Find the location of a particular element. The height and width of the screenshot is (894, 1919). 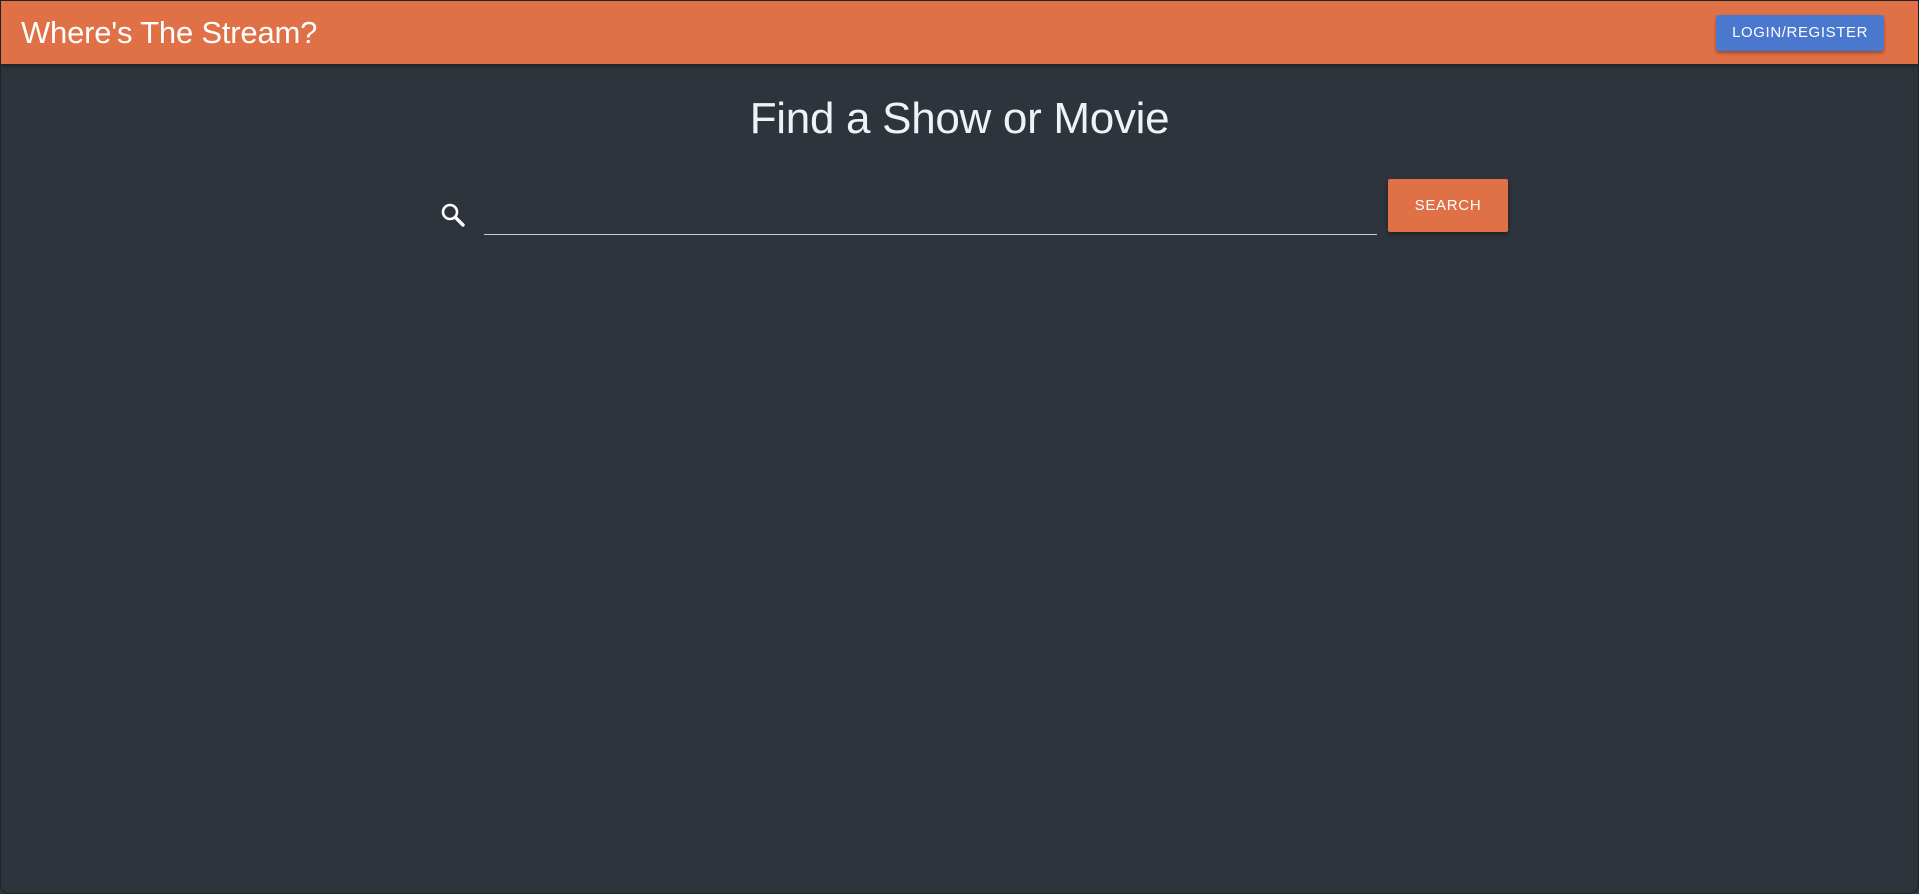

app-bar: Where's The Stream? LOGIN/REGISTER is located at coordinates (959, 32).